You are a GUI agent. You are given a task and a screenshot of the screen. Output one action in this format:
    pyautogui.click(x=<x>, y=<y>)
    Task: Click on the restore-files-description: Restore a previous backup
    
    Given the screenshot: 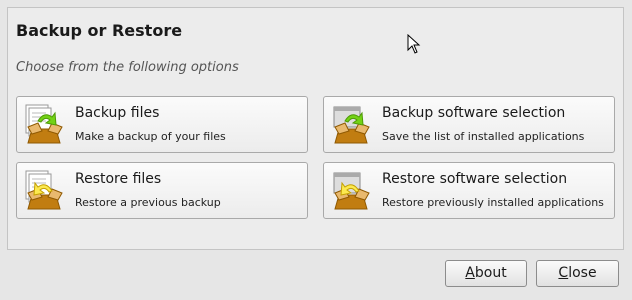 What is the action you would take?
    pyautogui.click(x=148, y=202)
    